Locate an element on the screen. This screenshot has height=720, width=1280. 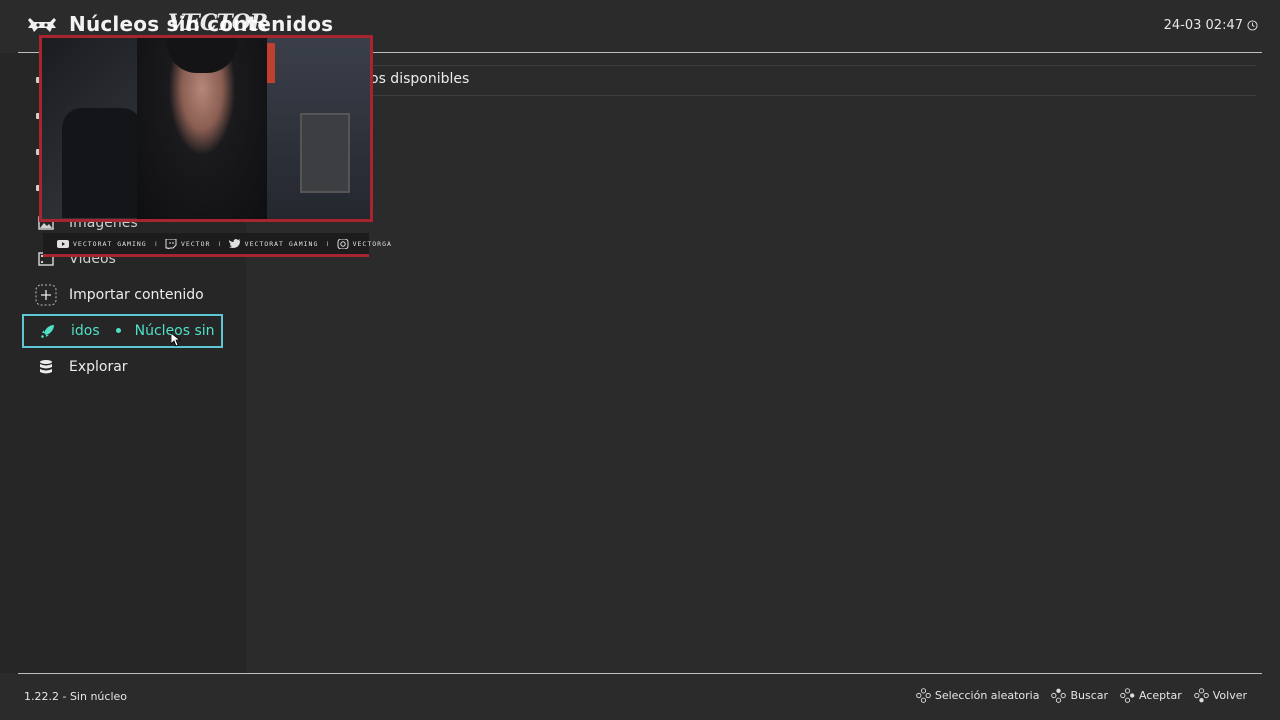
webcam-overlay is located at coordinates (206, 128).